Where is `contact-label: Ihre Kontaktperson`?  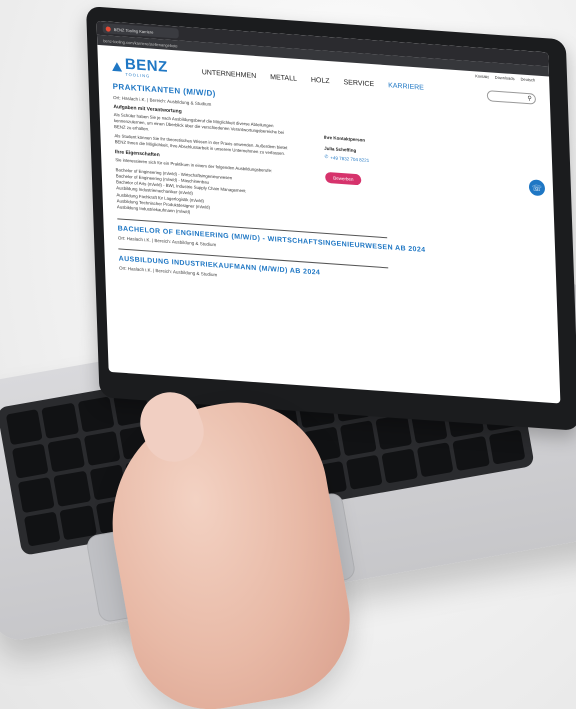
contact-label: Ihre Kontaktperson is located at coordinates (344, 138).